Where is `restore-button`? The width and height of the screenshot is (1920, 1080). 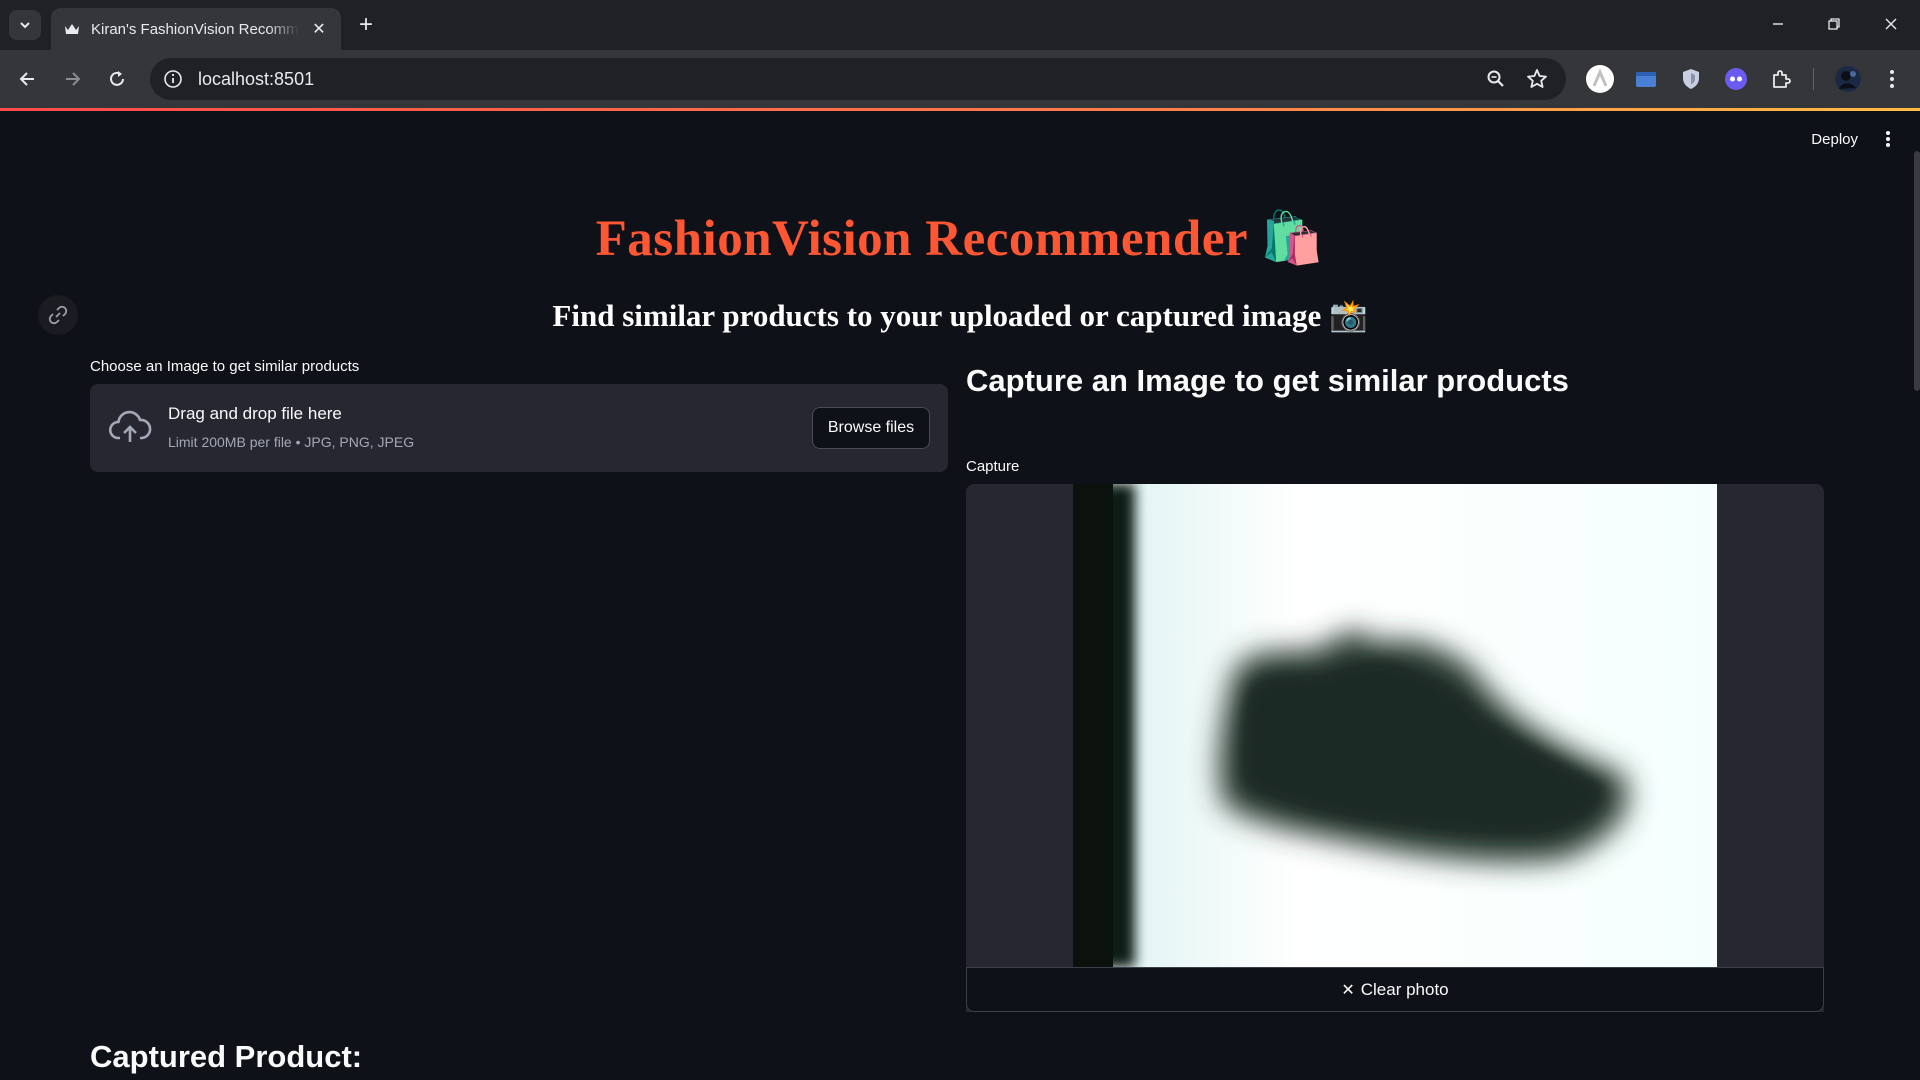
restore-button is located at coordinates (1834, 24).